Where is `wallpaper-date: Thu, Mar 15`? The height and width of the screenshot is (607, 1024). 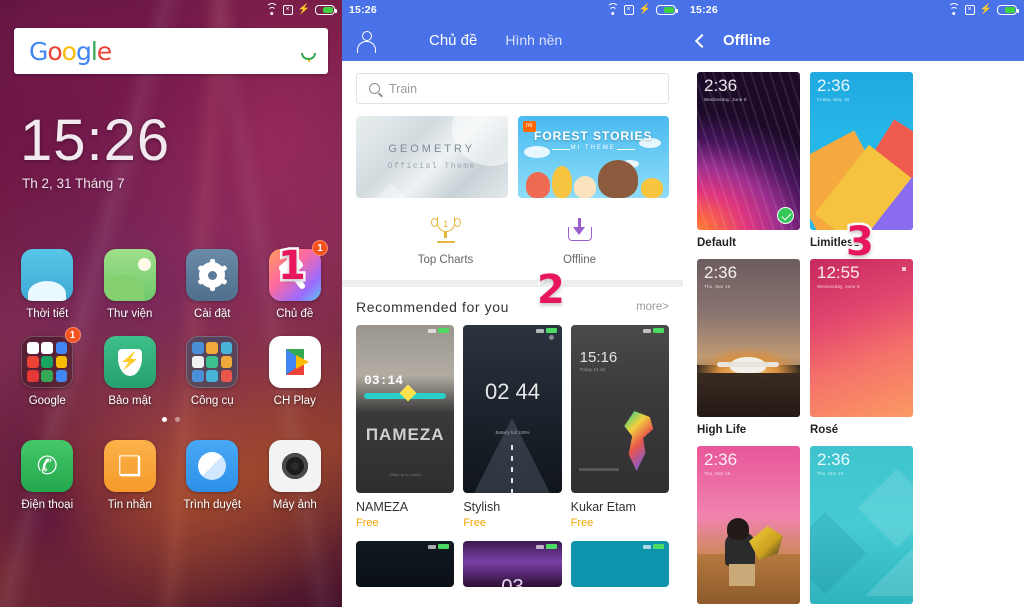 wallpaper-date: Thu, Mar 15 is located at coordinates (717, 473).